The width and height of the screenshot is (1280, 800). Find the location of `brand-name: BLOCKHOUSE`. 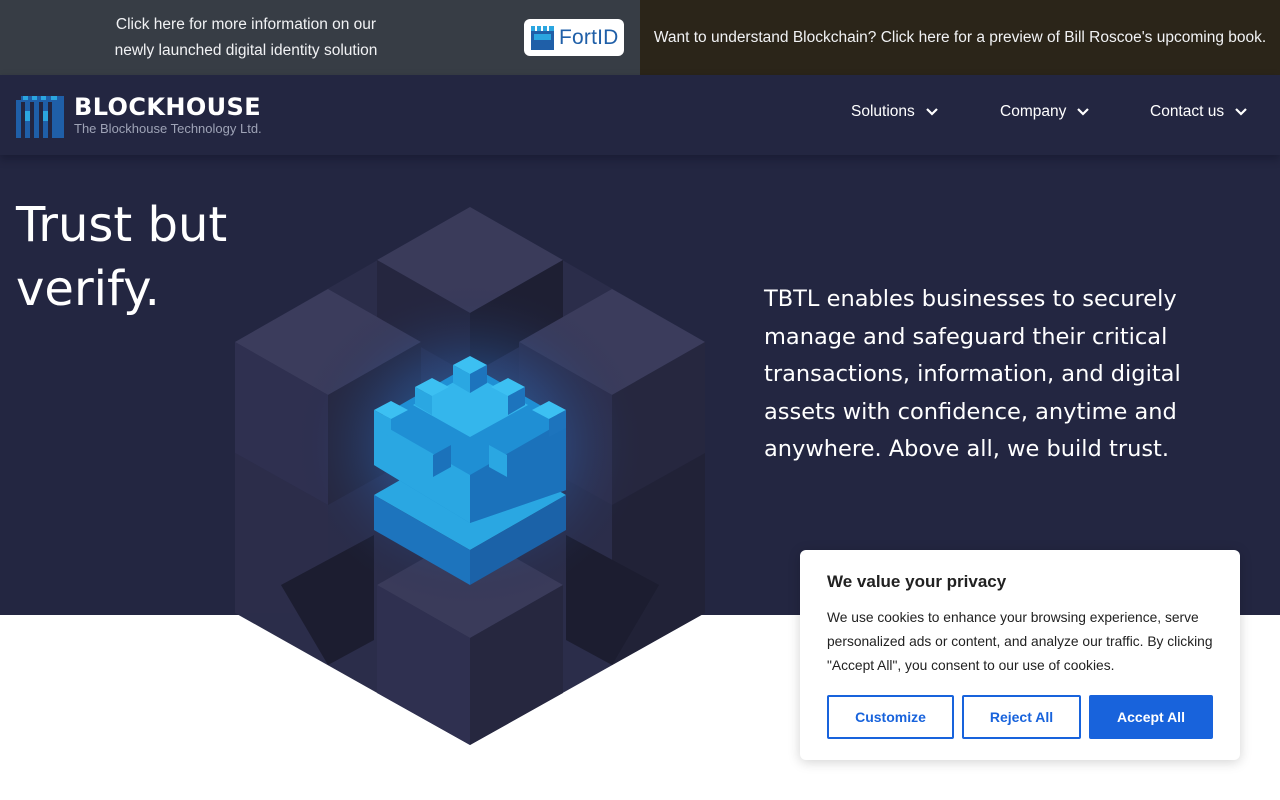

brand-name: BLOCKHOUSE is located at coordinates (167, 107).